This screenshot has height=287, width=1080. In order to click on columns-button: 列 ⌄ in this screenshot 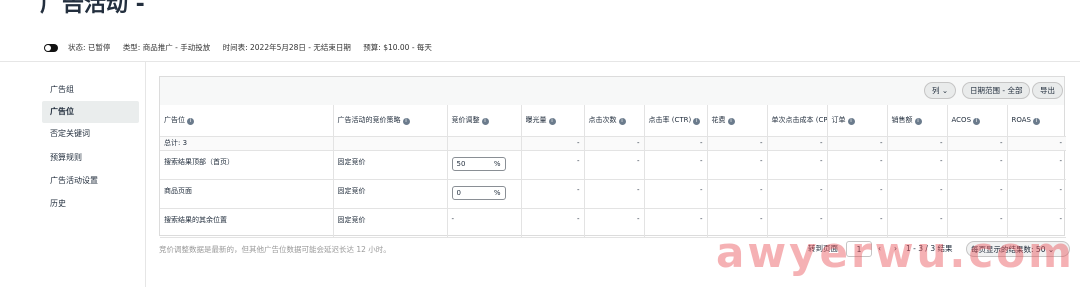, I will do `click(940, 90)`.